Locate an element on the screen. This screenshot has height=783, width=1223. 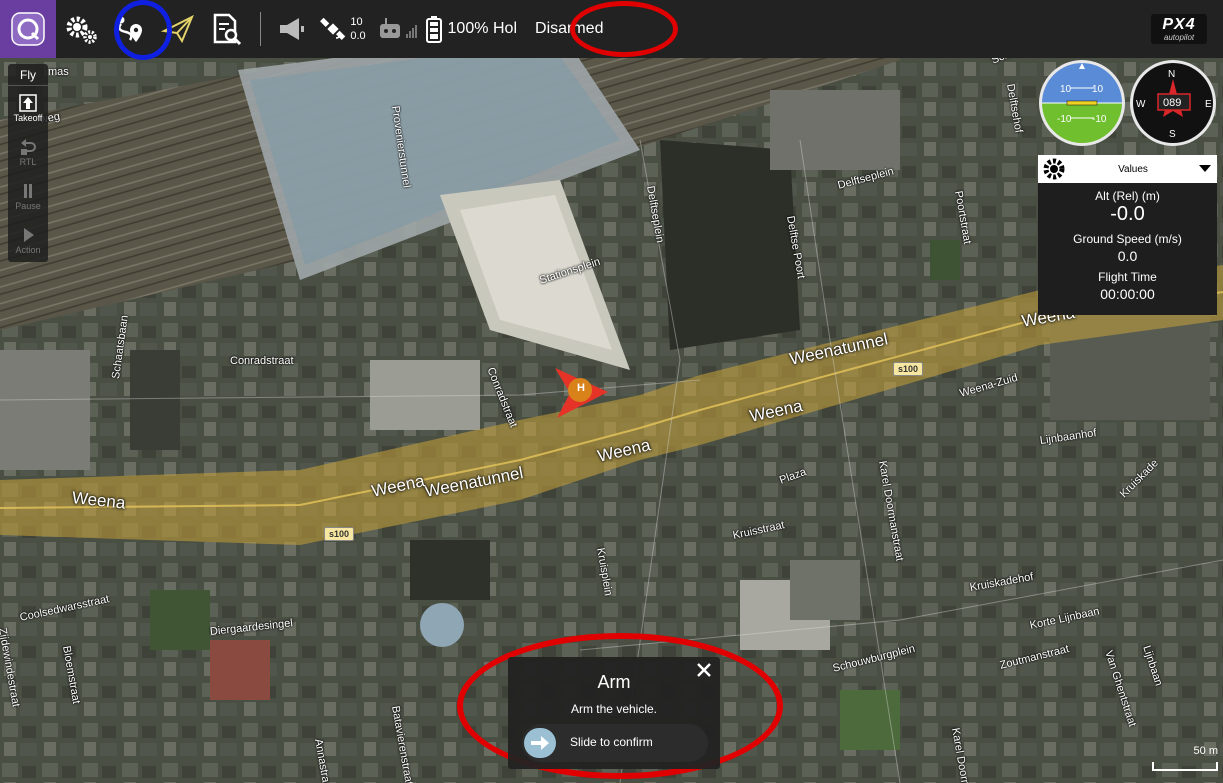
gps-satellite-count: 10 is located at coordinates (356, 22).